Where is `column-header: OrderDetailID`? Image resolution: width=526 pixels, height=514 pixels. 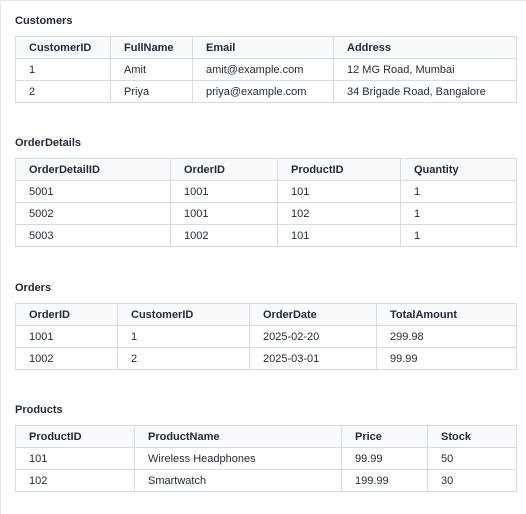
column-header: OrderDetailID is located at coordinates (93, 169).